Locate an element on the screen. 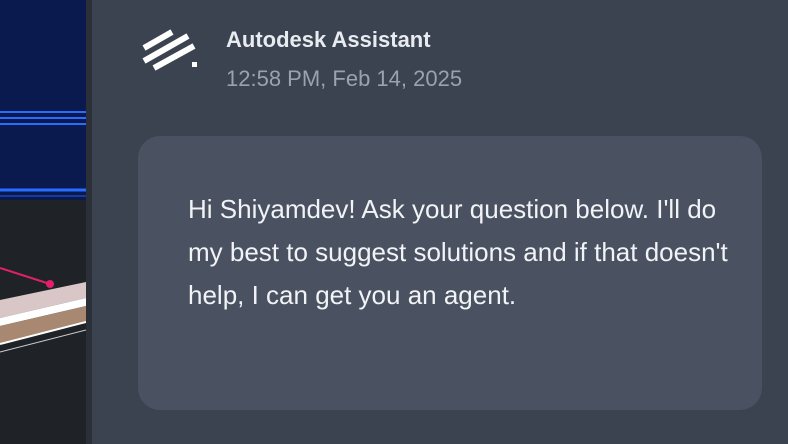 This screenshot has height=444, width=788. cad-viewport is located at coordinates (43, 222).